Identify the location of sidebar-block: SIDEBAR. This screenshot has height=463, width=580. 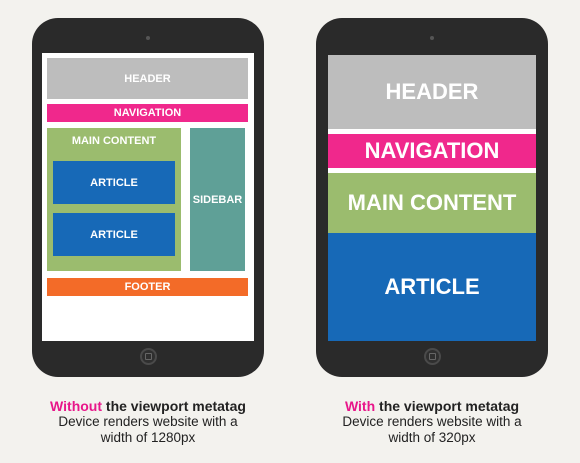
(217, 199).